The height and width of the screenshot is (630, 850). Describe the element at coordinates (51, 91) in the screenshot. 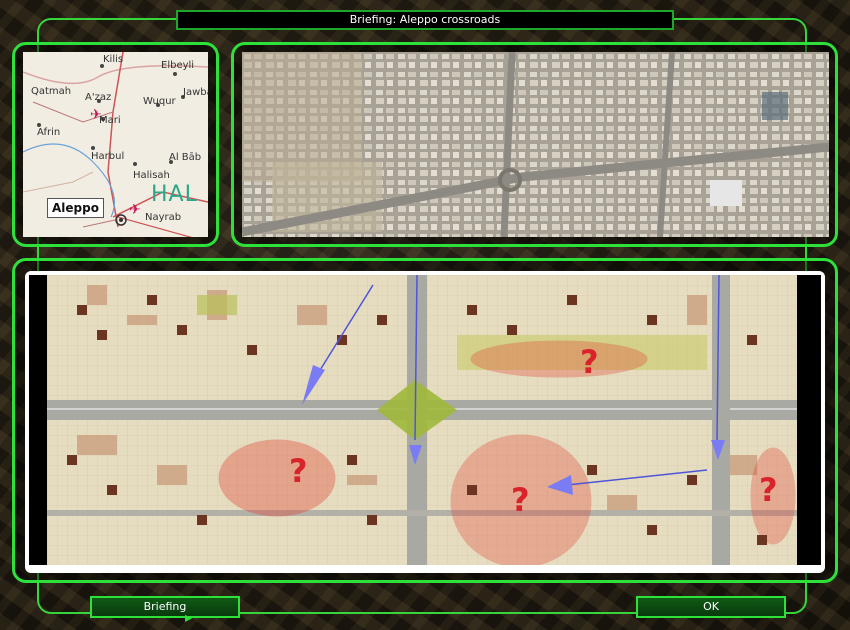

I see `map-label-qatmah: Qatmah` at that location.